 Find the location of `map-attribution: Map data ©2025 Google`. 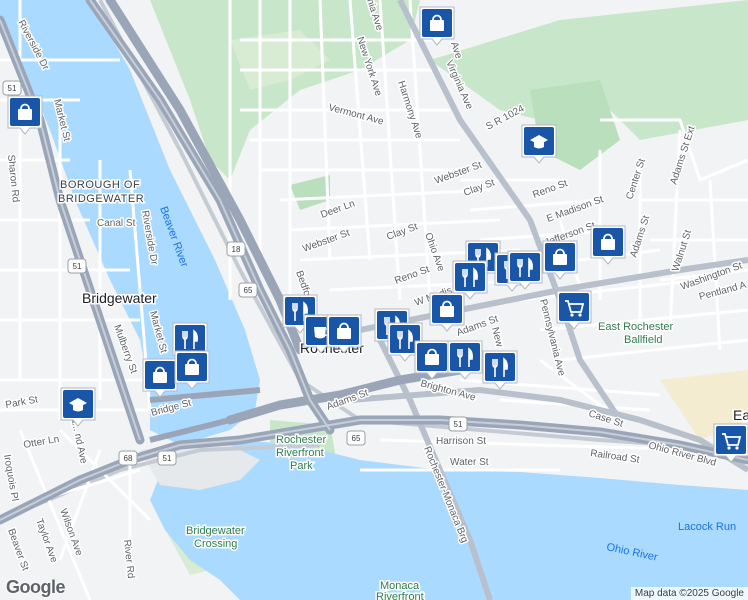

map-attribution: Map data ©2025 Google is located at coordinates (689, 593).